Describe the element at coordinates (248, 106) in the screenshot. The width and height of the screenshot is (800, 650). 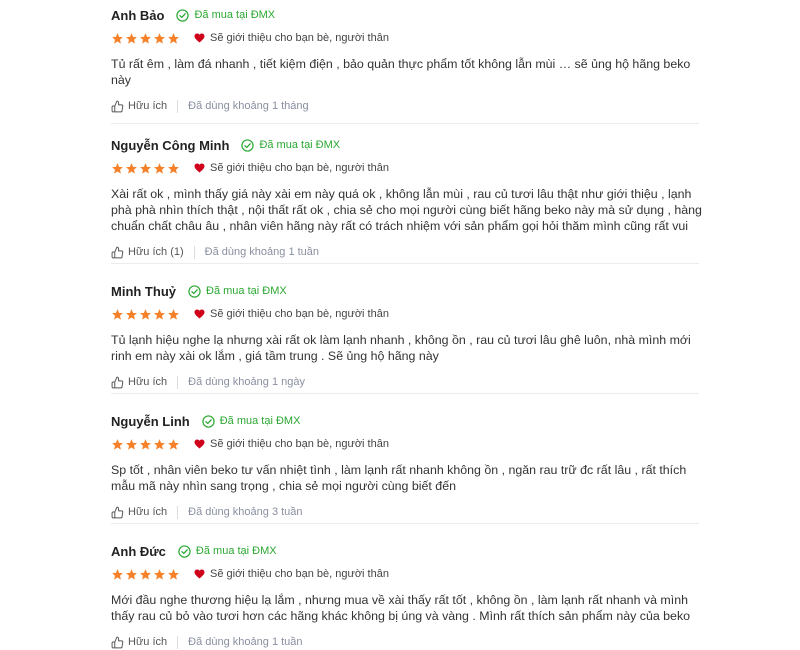
I see `usage-duration: Đã dùng khoảng 1 tháng` at that location.